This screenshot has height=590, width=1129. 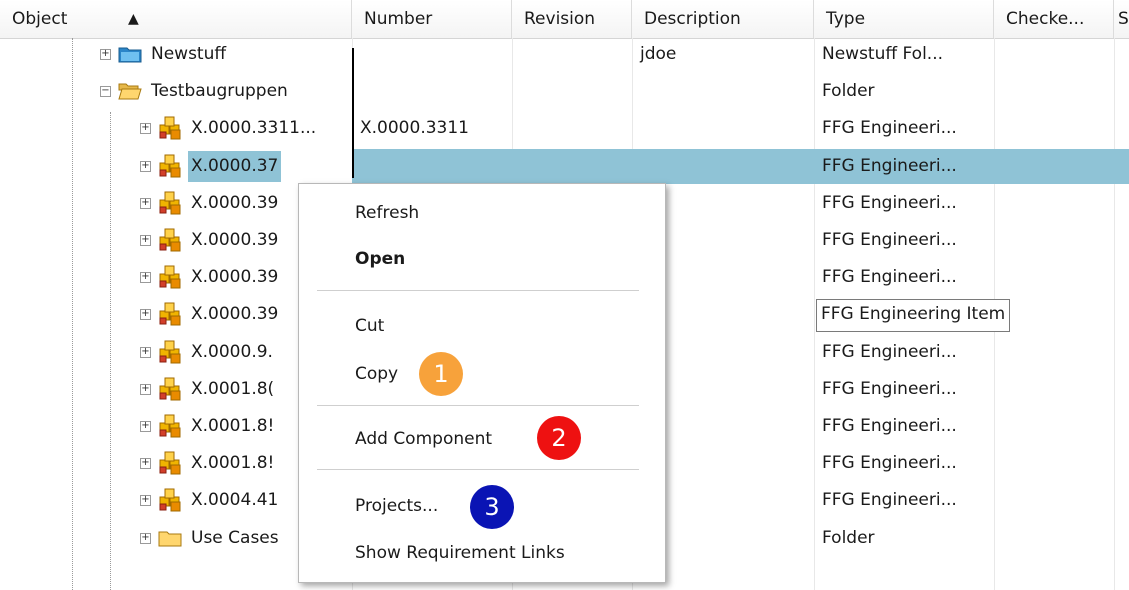 I want to click on column-header-label: Number, so click(x=398, y=19).